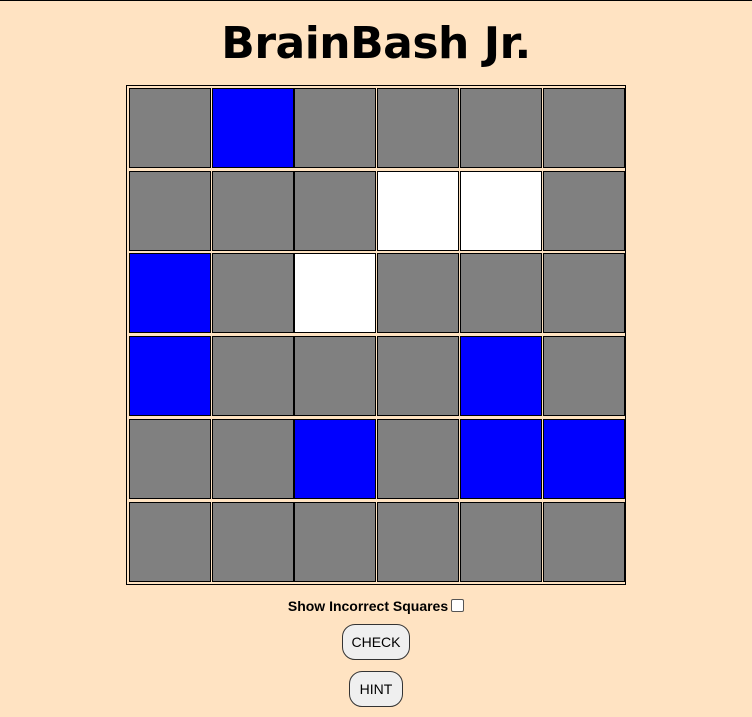 The height and width of the screenshot is (717, 752). What do you see at coordinates (418, 459) in the screenshot?
I see `board-cell-r5-c4` at bounding box center [418, 459].